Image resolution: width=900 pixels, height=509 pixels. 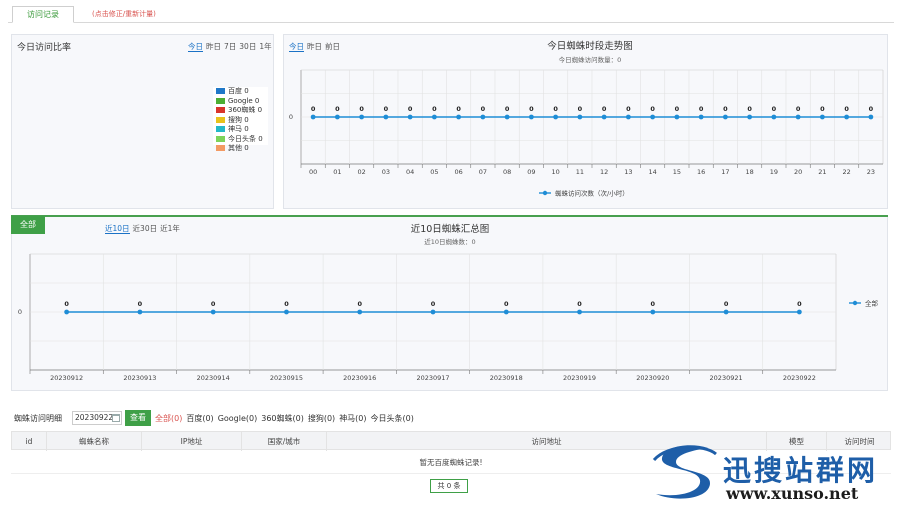 What do you see at coordinates (432, 378) in the screenshot?
I see `x-tick-label: 20230917` at bounding box center [432, 378].